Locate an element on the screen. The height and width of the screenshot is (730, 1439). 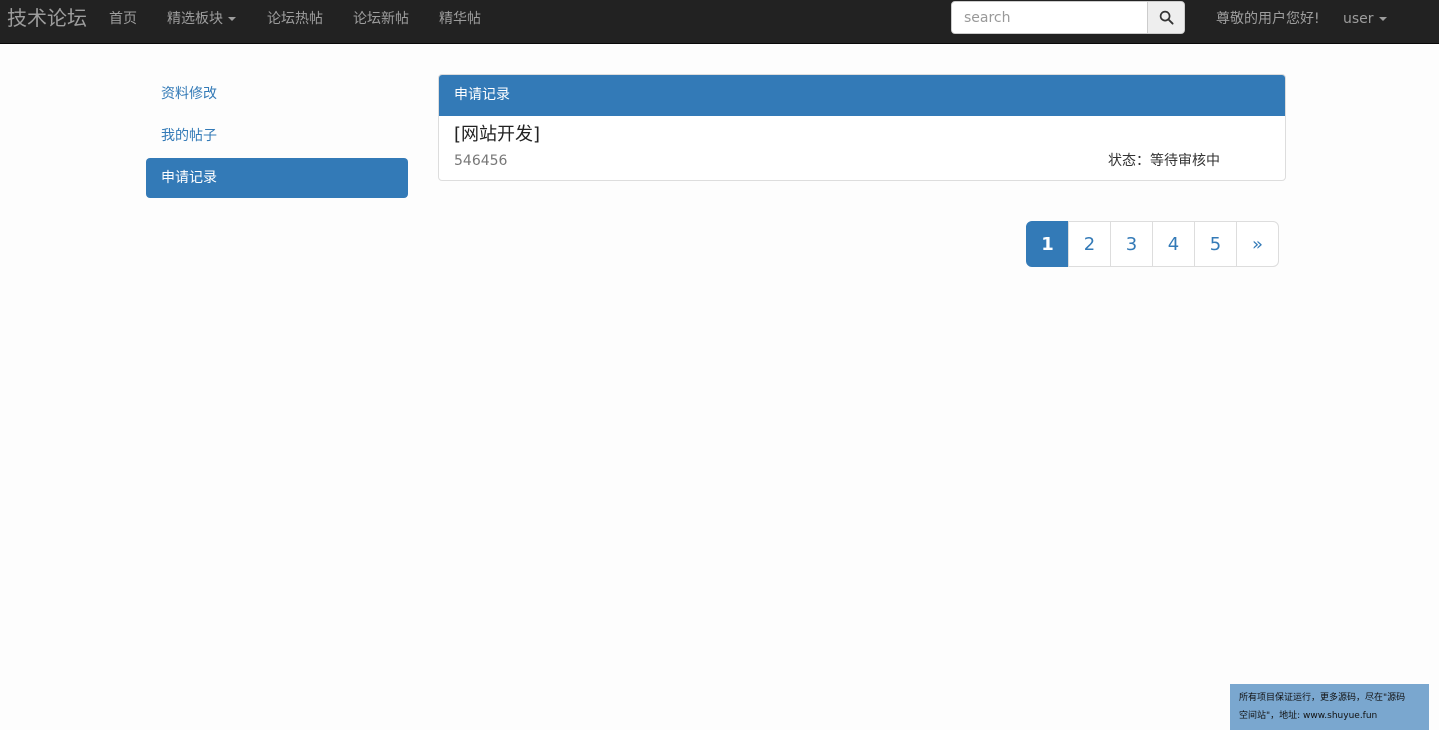
user-name: user is located at coordinates (1358, 19).